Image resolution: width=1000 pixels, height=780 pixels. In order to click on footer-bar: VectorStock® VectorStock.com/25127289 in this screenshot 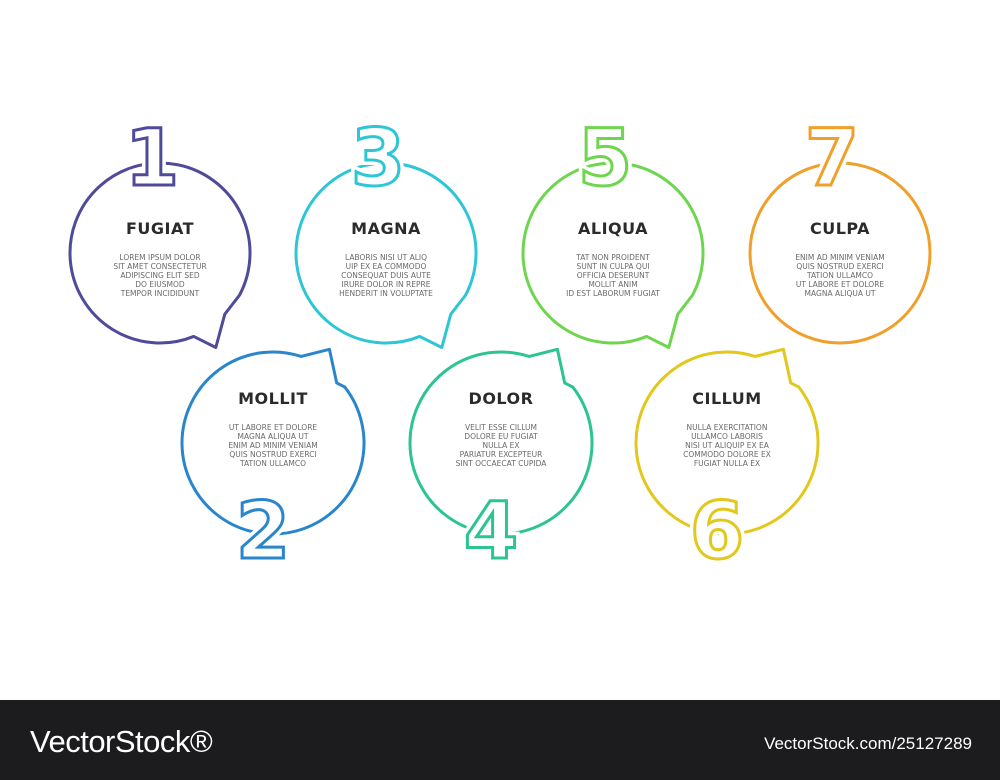, I will do `click(500, 740)`.